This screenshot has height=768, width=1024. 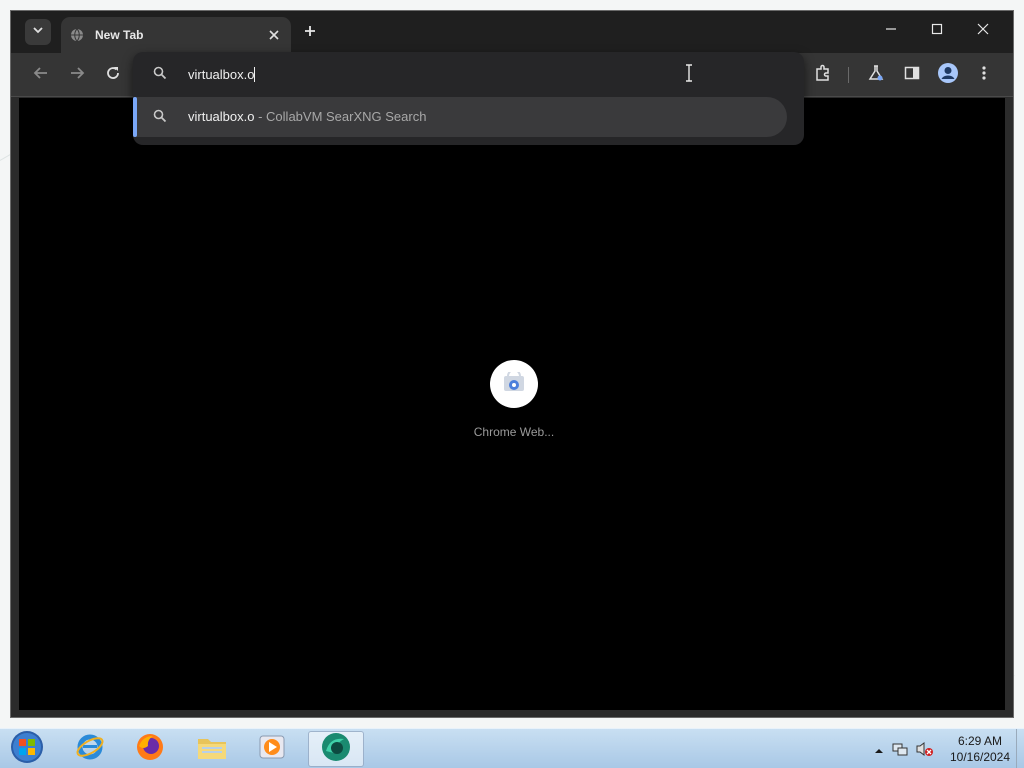 I want to click on browser-app-icon, so click(x=336, y=749).